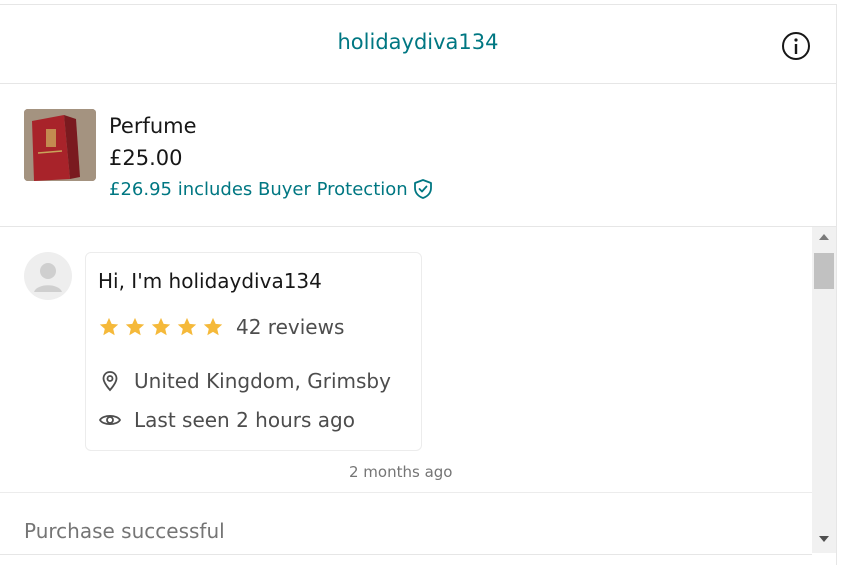 Image resolution: width=847 pixels, height=566 pixels. I want to click on last-seen-text: Last seen 2 hours ago, so click(244, 420).